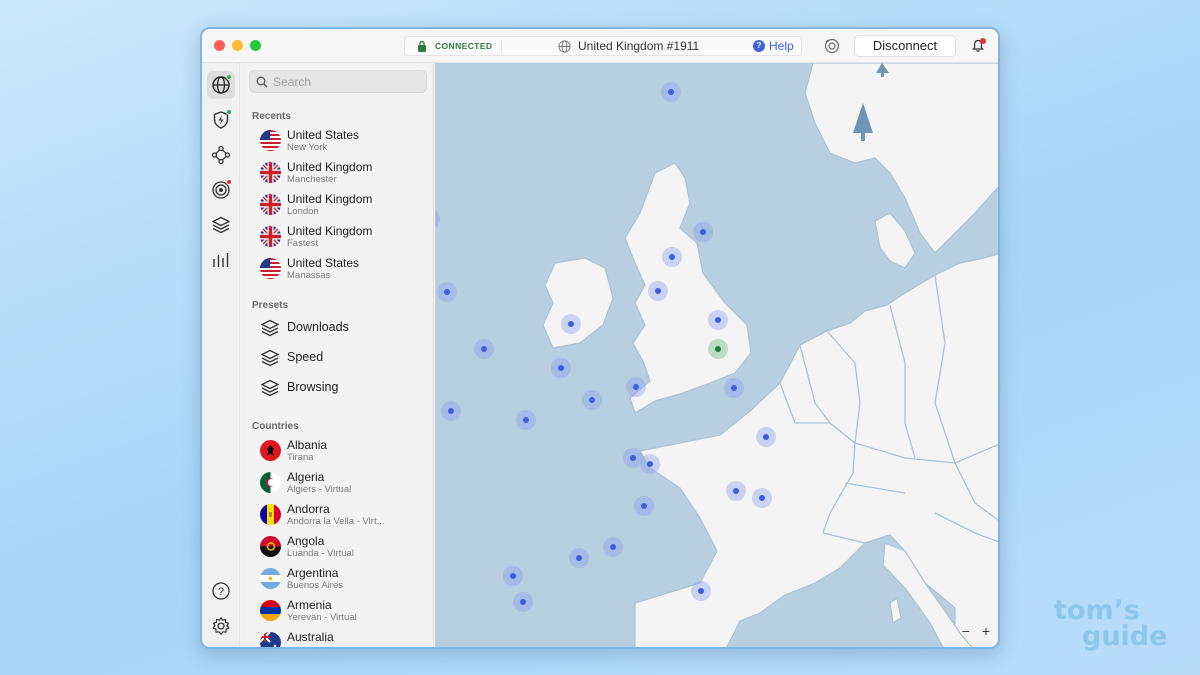  I want to click on rail-dark-web-monitor-button, so click(221, 190).